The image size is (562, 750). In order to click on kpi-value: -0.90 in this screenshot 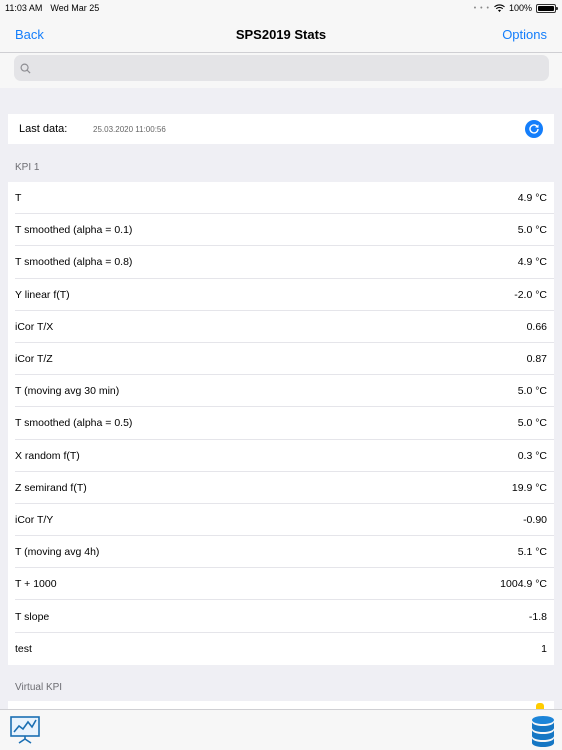, I will do `click(535, 519)`.